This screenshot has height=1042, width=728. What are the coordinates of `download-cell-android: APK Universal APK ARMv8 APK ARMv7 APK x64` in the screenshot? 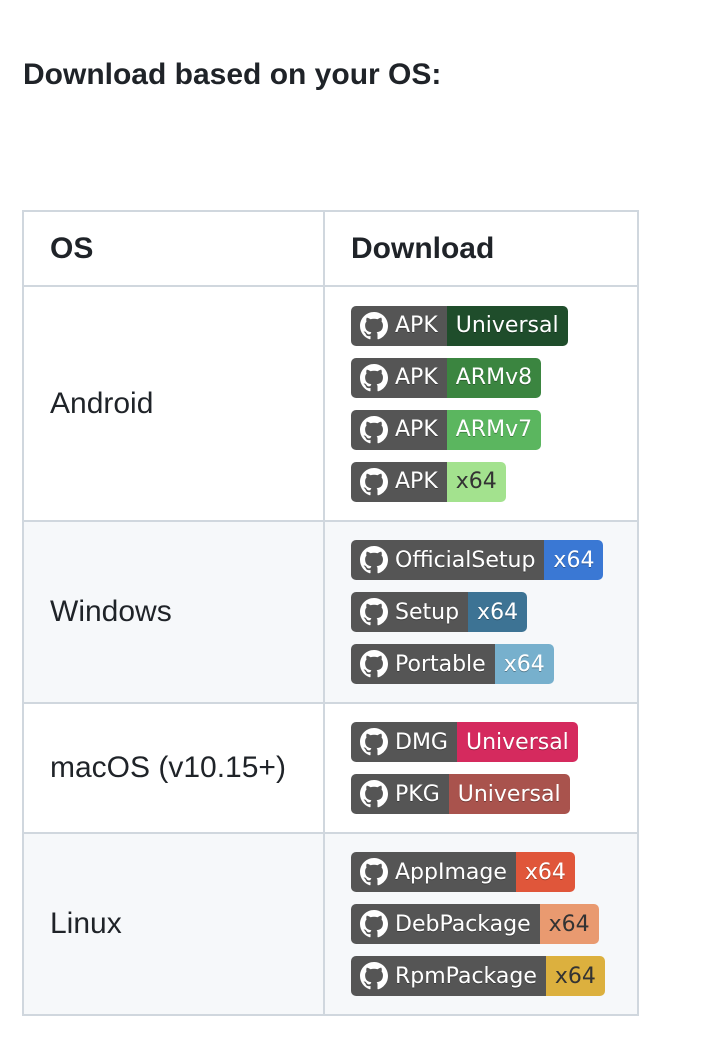 It's located at (481, 403).